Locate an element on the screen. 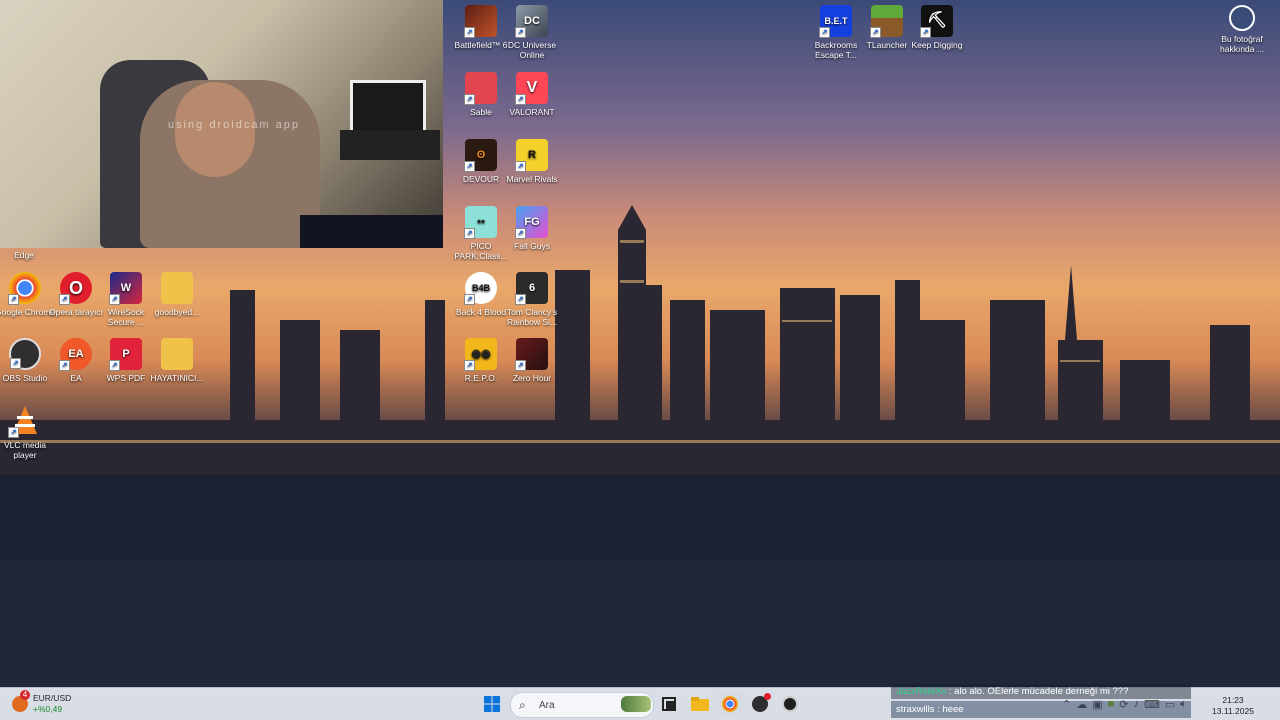 The width and height of the screenshot is (1280, 720). icon-label: Edge is located at coordinates (24, 255).